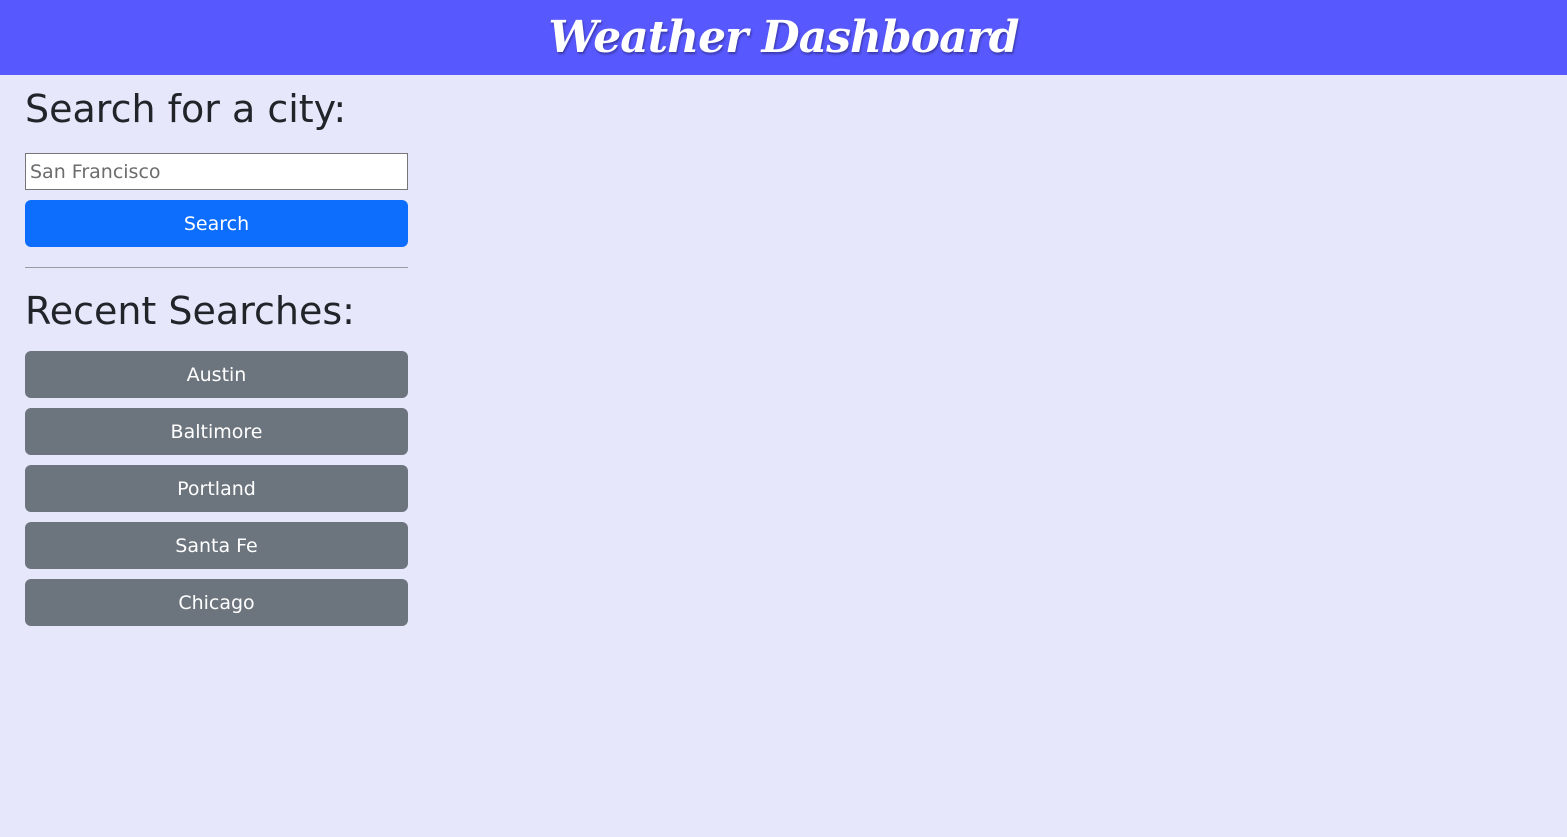  I want to click on app-header: Weather Dashboard, so click(783, 37).